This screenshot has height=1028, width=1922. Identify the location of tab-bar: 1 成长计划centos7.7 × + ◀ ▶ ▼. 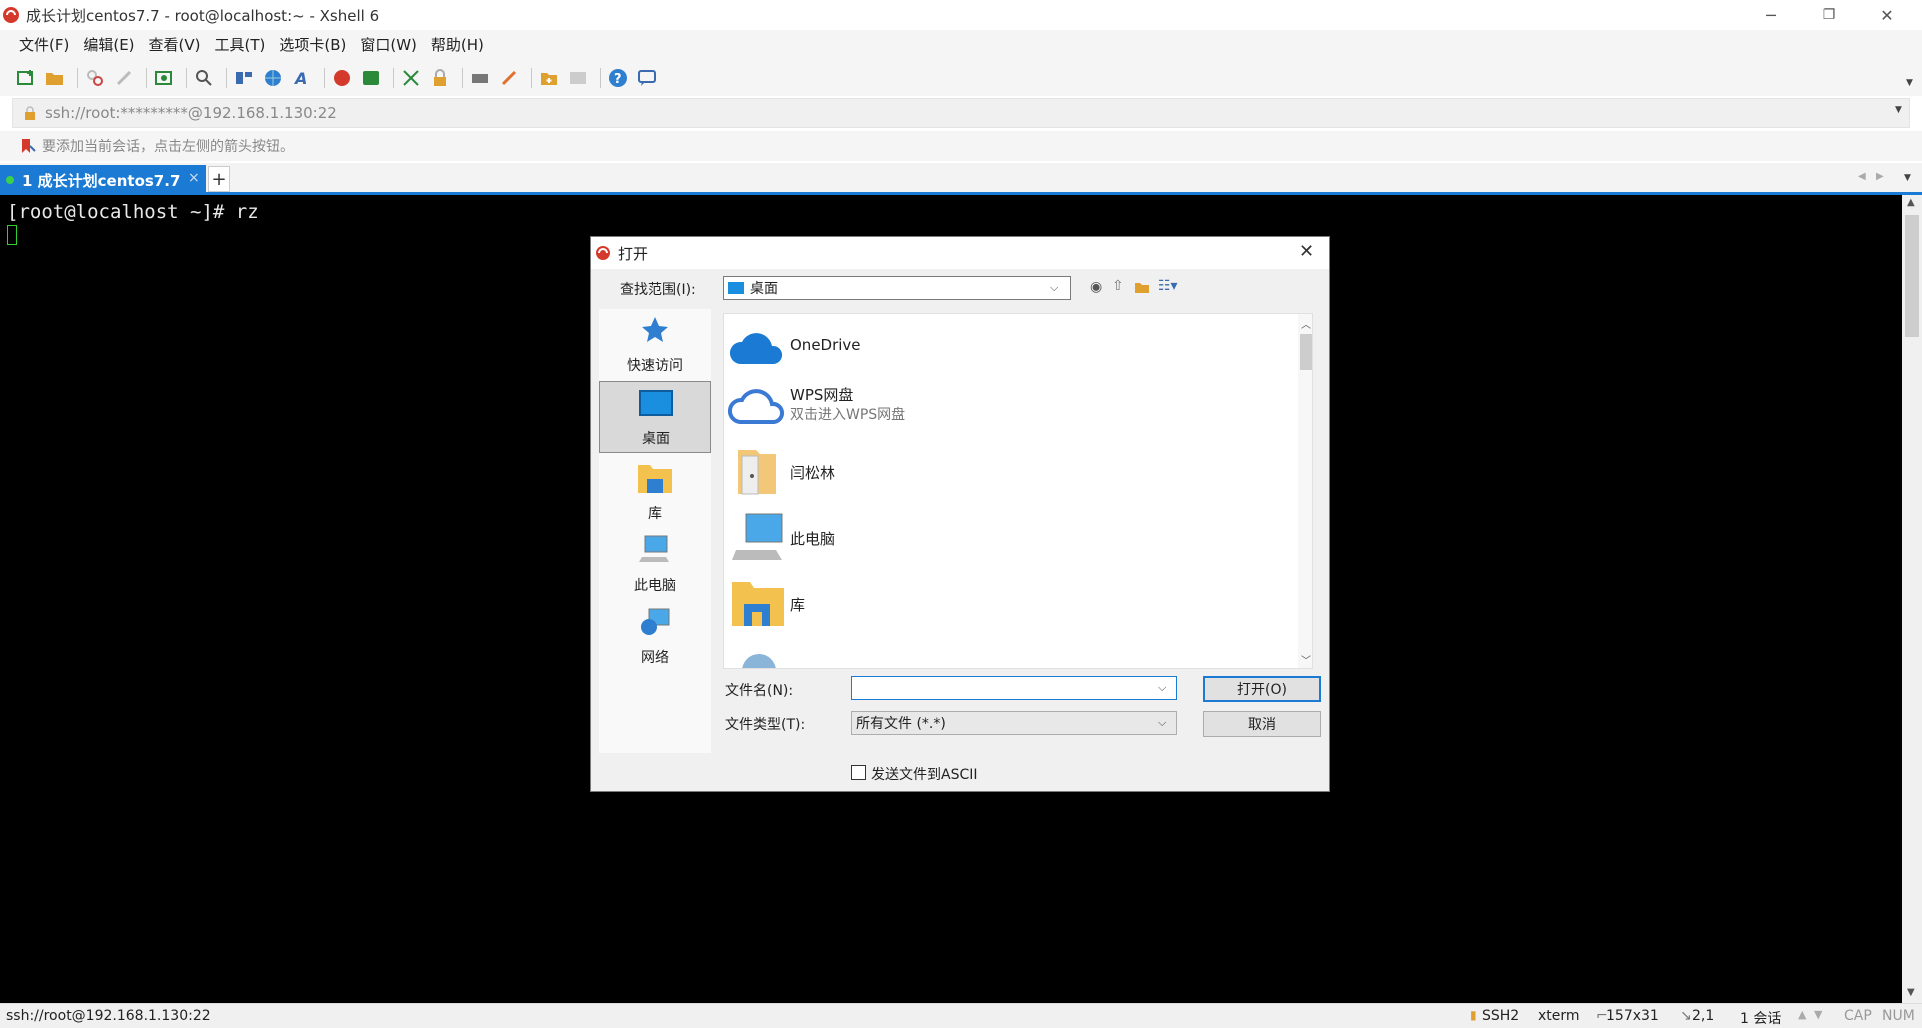
(961, 179).